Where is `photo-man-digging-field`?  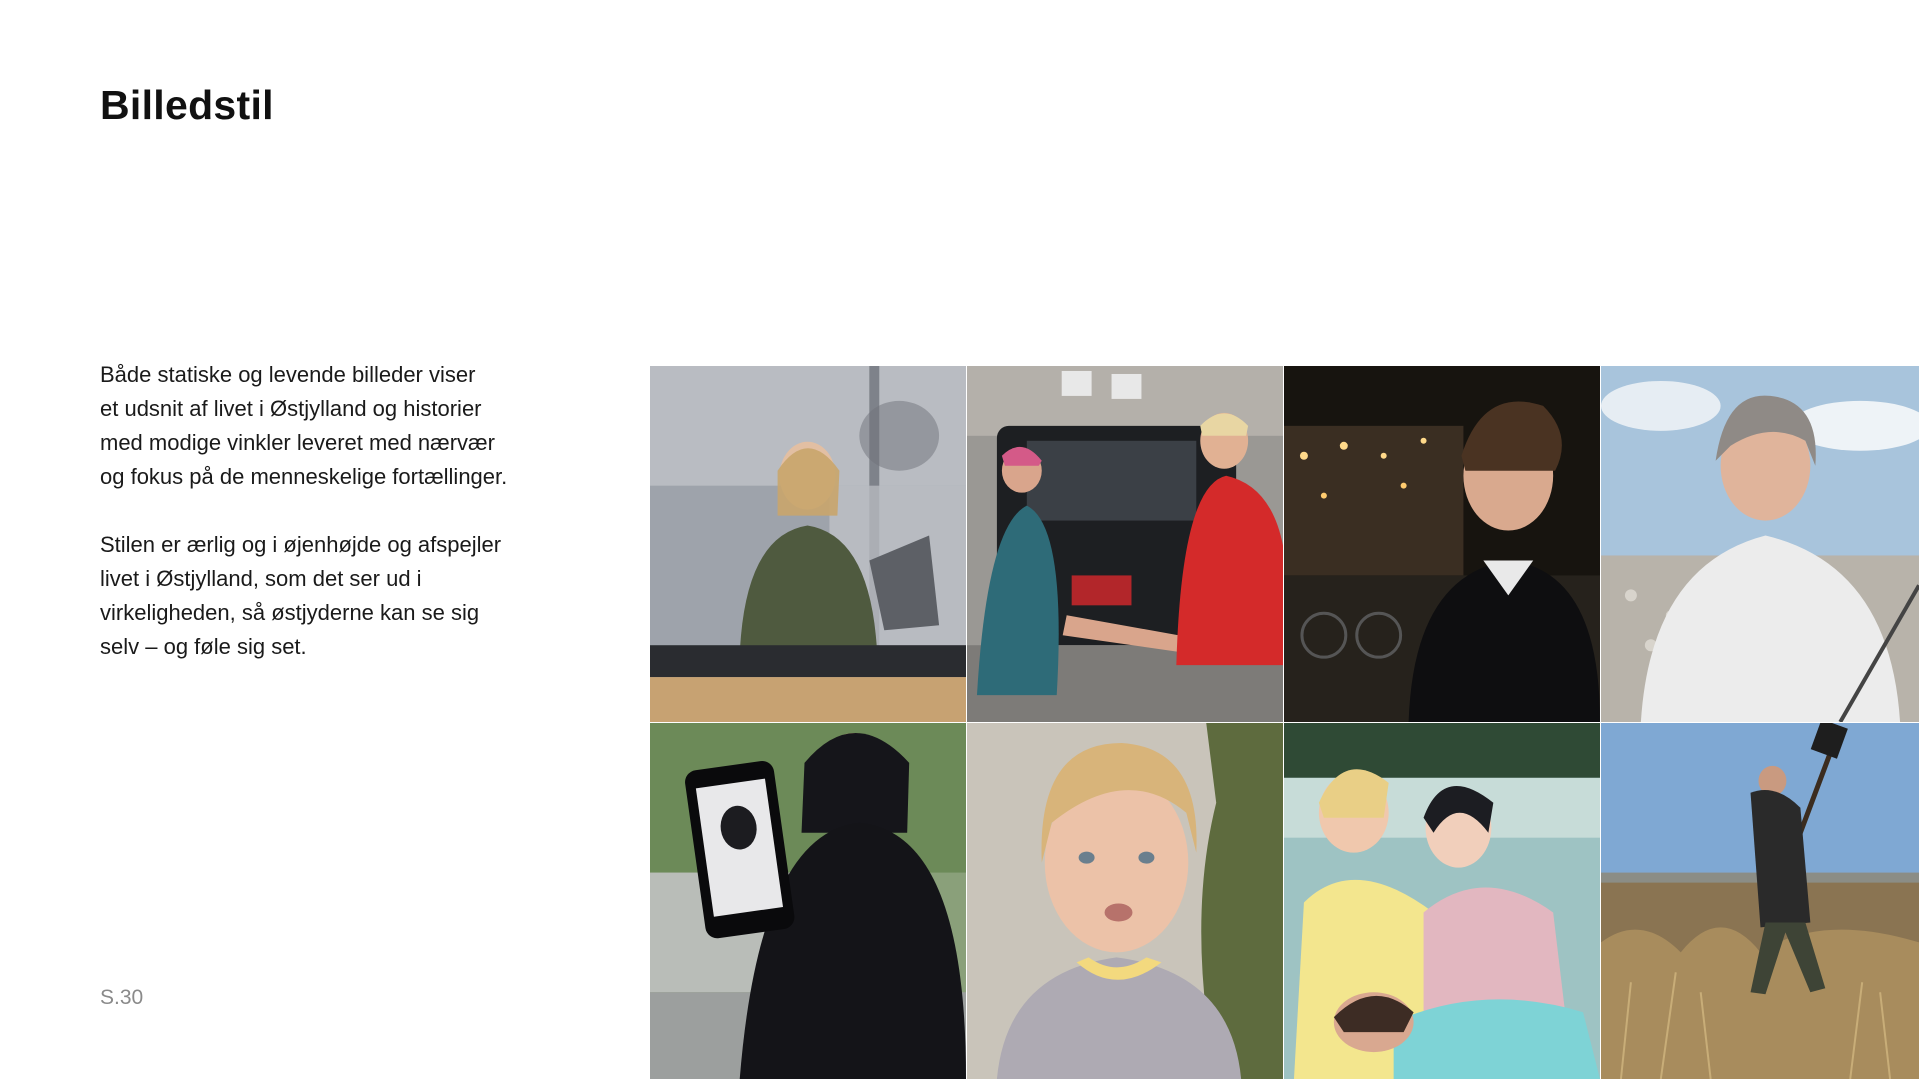
photo-man-digging-field is located at coordinates (1760, 901).